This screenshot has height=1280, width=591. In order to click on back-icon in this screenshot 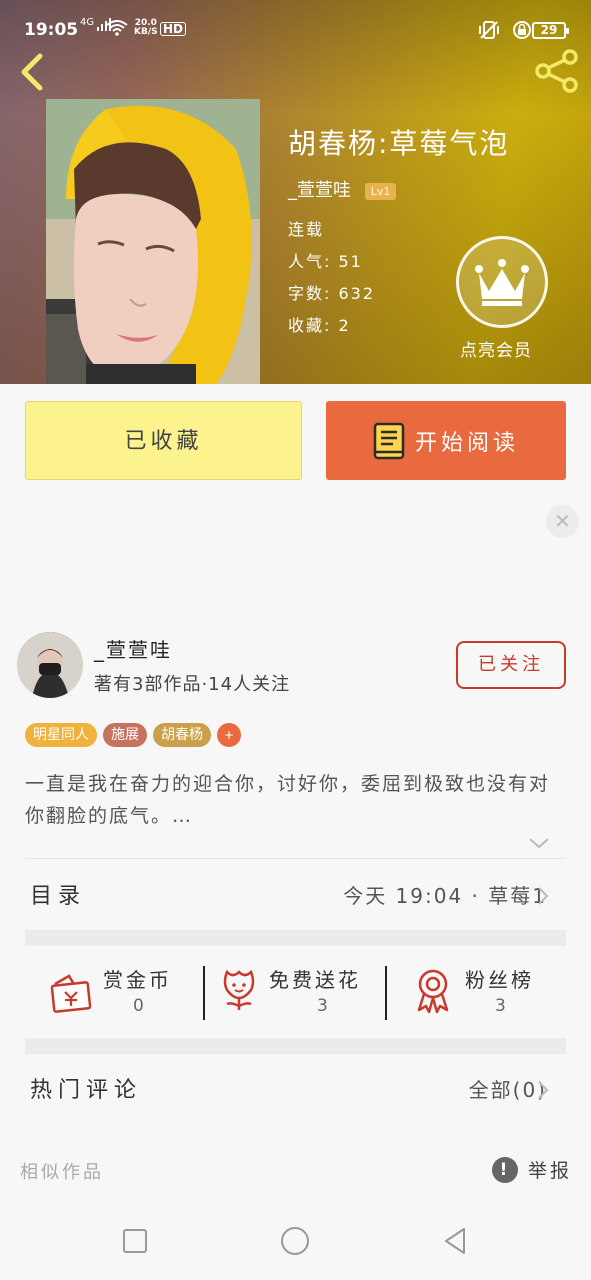, I will do `click(455, 1241)`.